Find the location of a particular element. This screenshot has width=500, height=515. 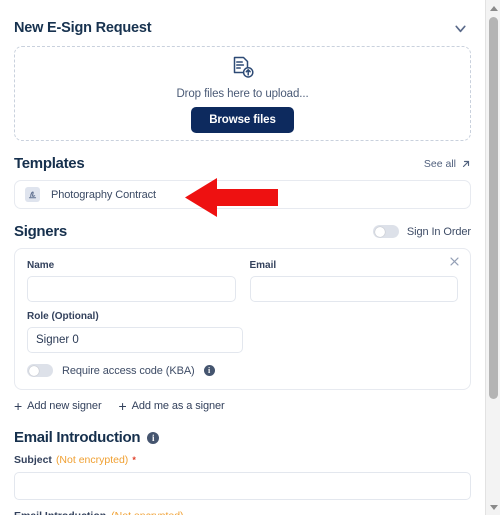

browse-files-button: Browse files is located at coordinates (242, 119).